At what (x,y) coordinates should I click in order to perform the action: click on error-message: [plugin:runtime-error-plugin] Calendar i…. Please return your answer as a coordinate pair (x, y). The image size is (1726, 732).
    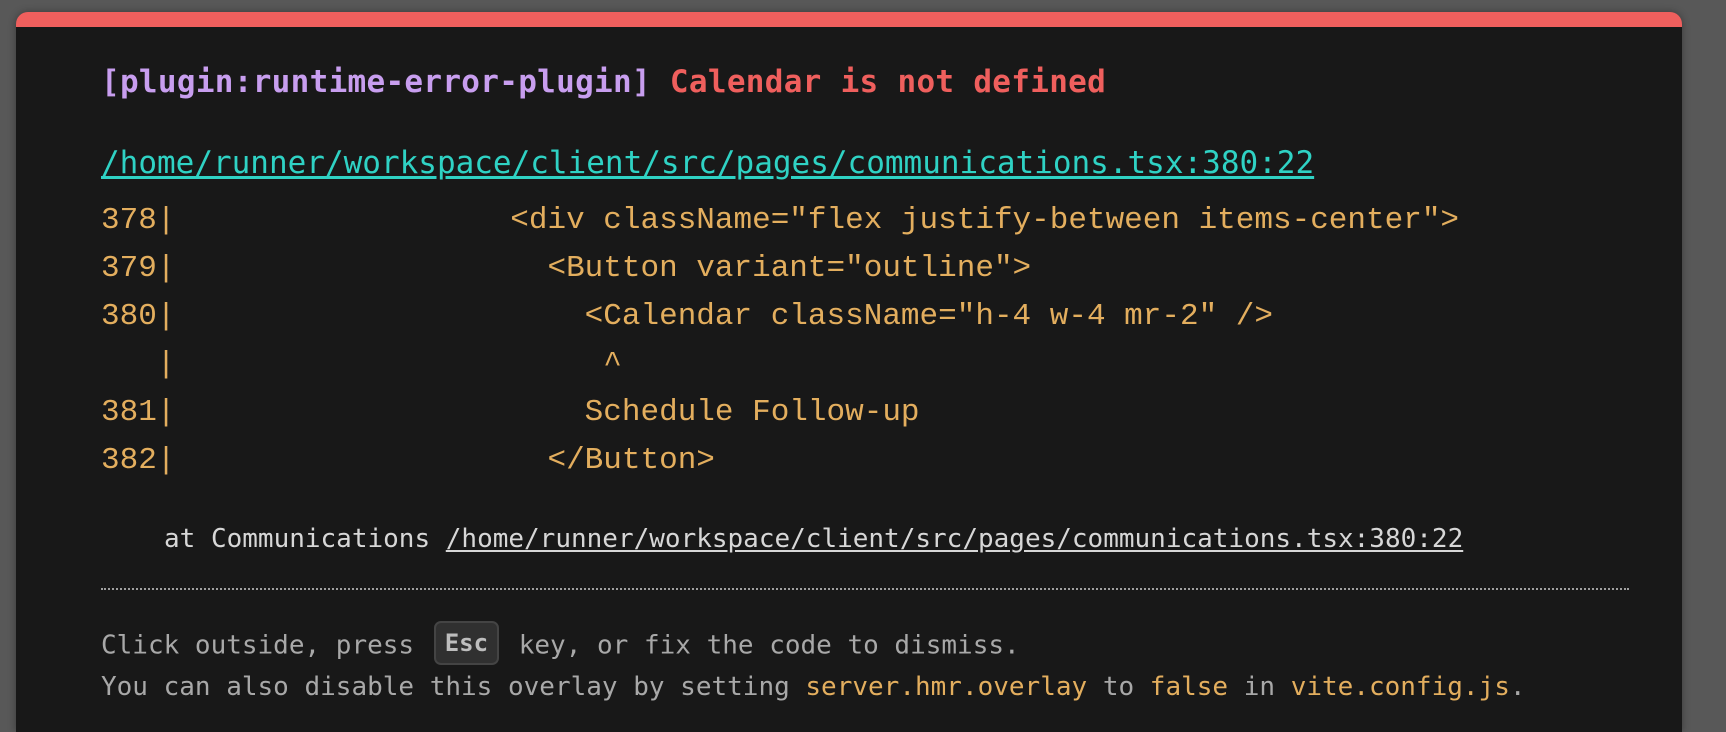
    Looking at the image, I should click on (603, 82).